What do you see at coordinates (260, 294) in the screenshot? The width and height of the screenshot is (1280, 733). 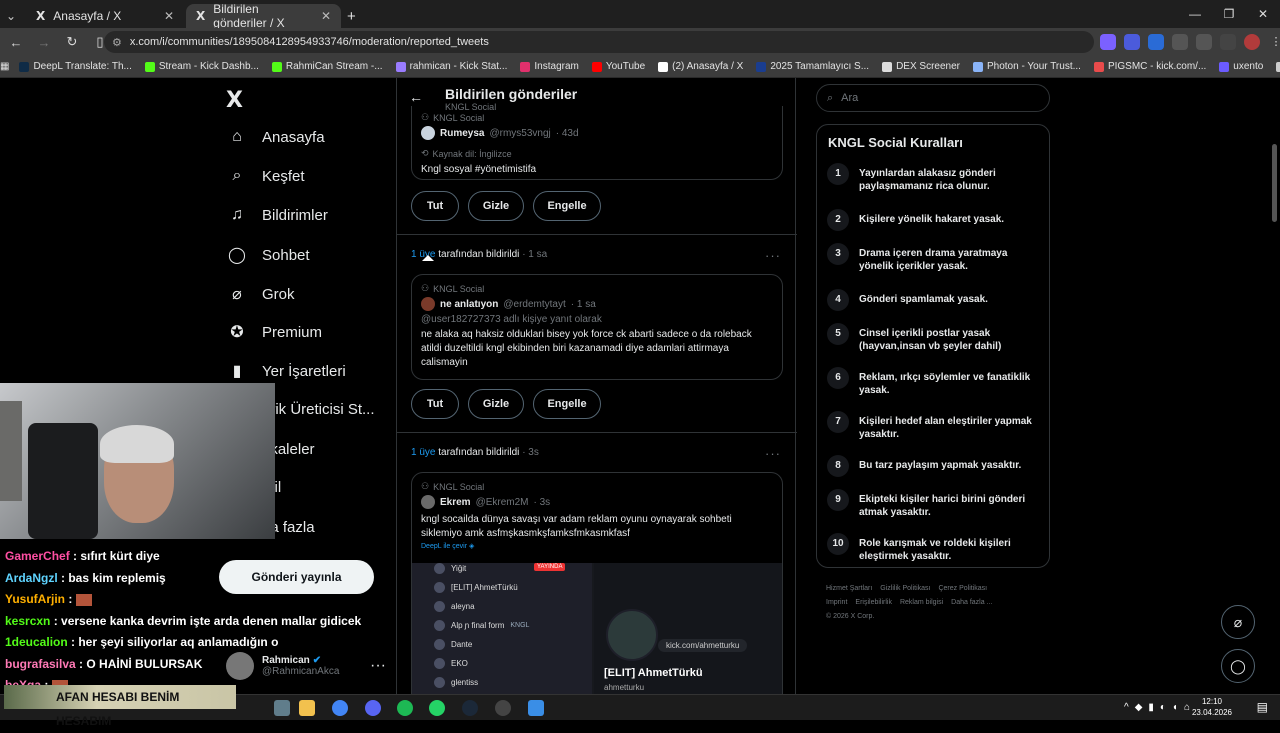 I see `nav-item-4: ⌀ Grok` at bounding box center [260, 294].